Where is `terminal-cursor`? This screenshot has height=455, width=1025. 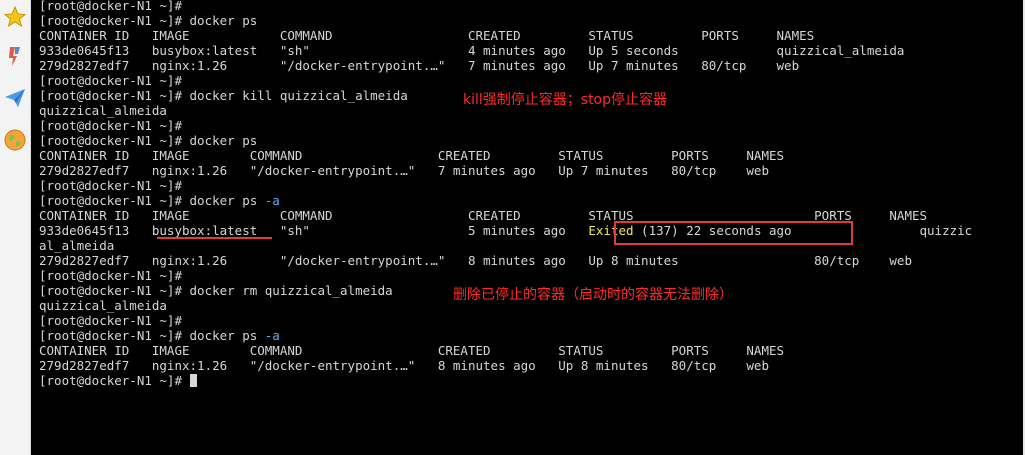 terminal-cursor is located at coordinates (193, 380).